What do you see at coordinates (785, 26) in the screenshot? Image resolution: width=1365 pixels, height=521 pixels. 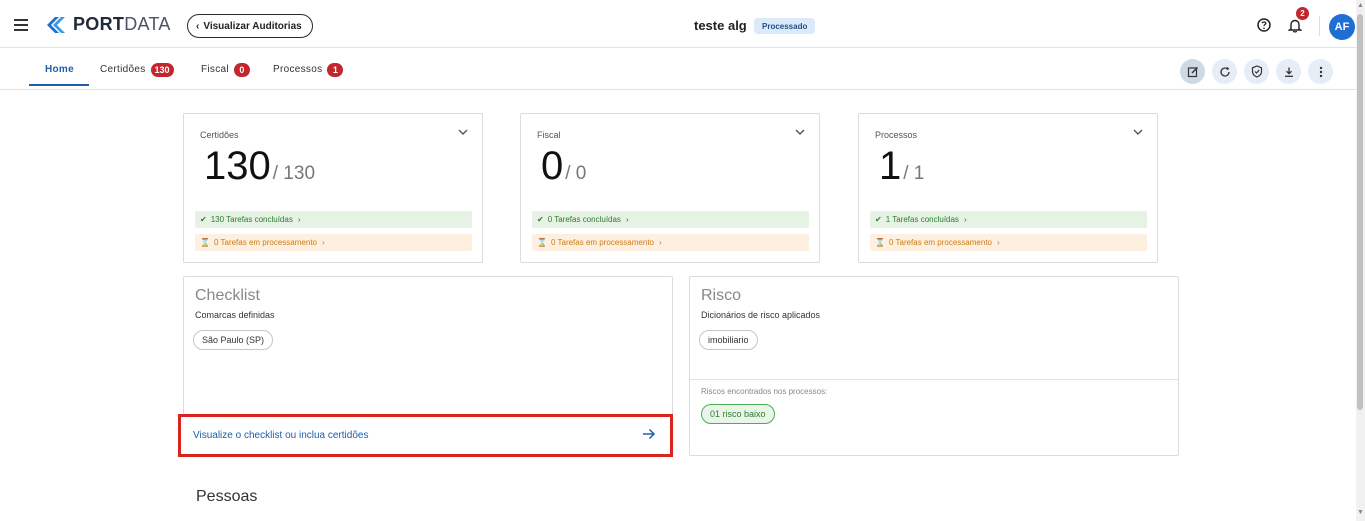 I see `status-badge: Processado` at bounding box center [785, 26].